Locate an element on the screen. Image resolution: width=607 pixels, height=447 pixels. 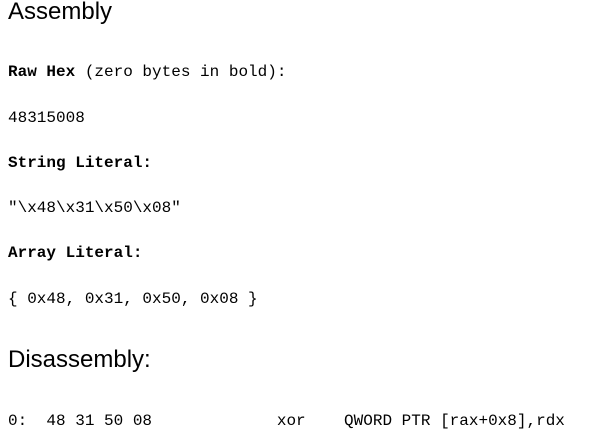
array-literal-value: { 0x48, 0x31, 0x50, 0x08 } is located at coordinates (133, 299).